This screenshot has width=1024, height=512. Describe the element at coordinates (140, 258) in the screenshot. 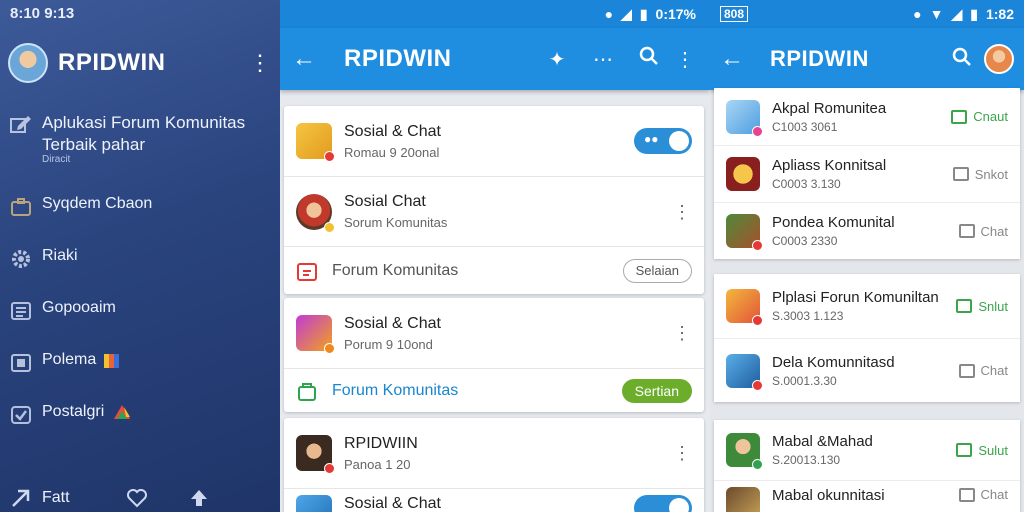

I see `drawer-item-settings: Riaki` at that location.